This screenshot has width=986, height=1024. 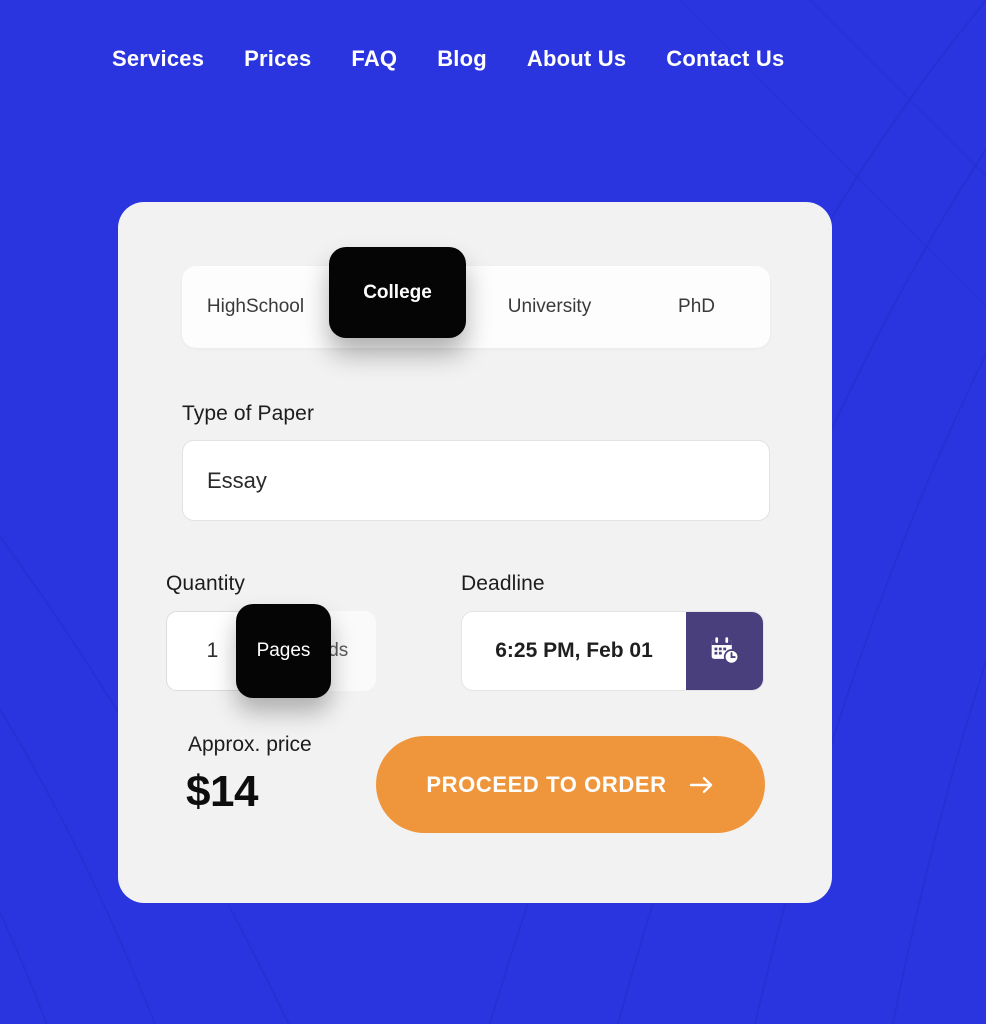 What do you see at coordinates (700, 784) in the screenshot?
I see `arrow-right-icon` at bounding box center [700, 784].